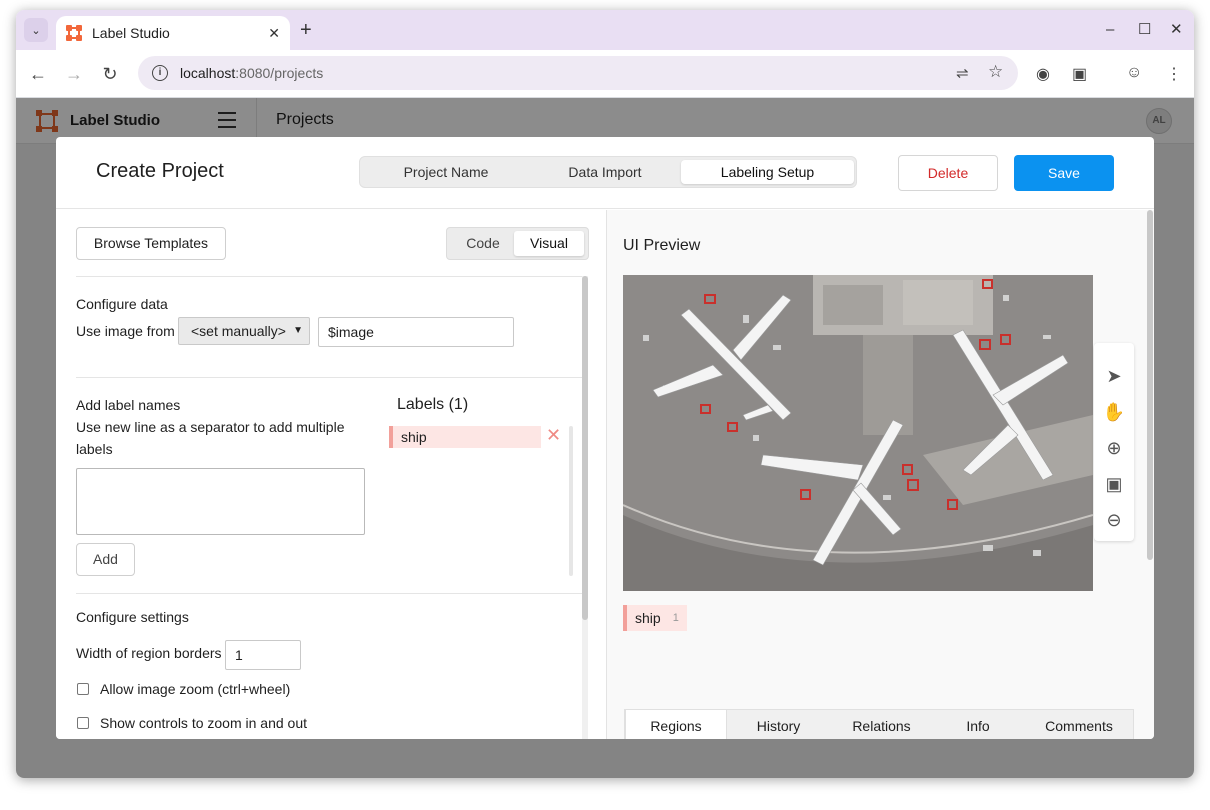 This screenshot has height=810, width=1210. I want to click on annotation-tabs: Regions History Relations Info Comments, so click(879, 724).